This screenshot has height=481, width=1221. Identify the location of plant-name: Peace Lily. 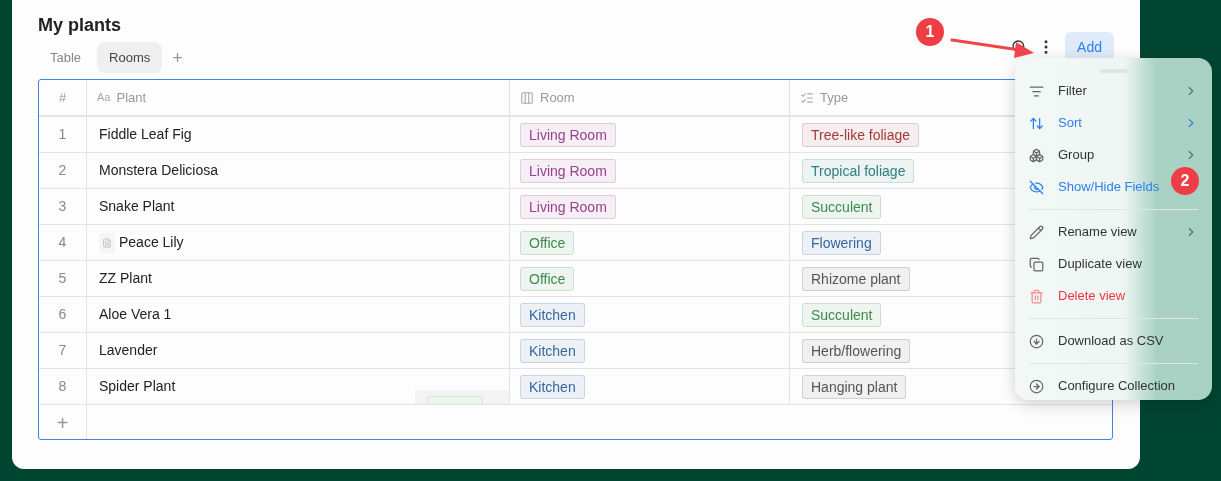
(151, 242).